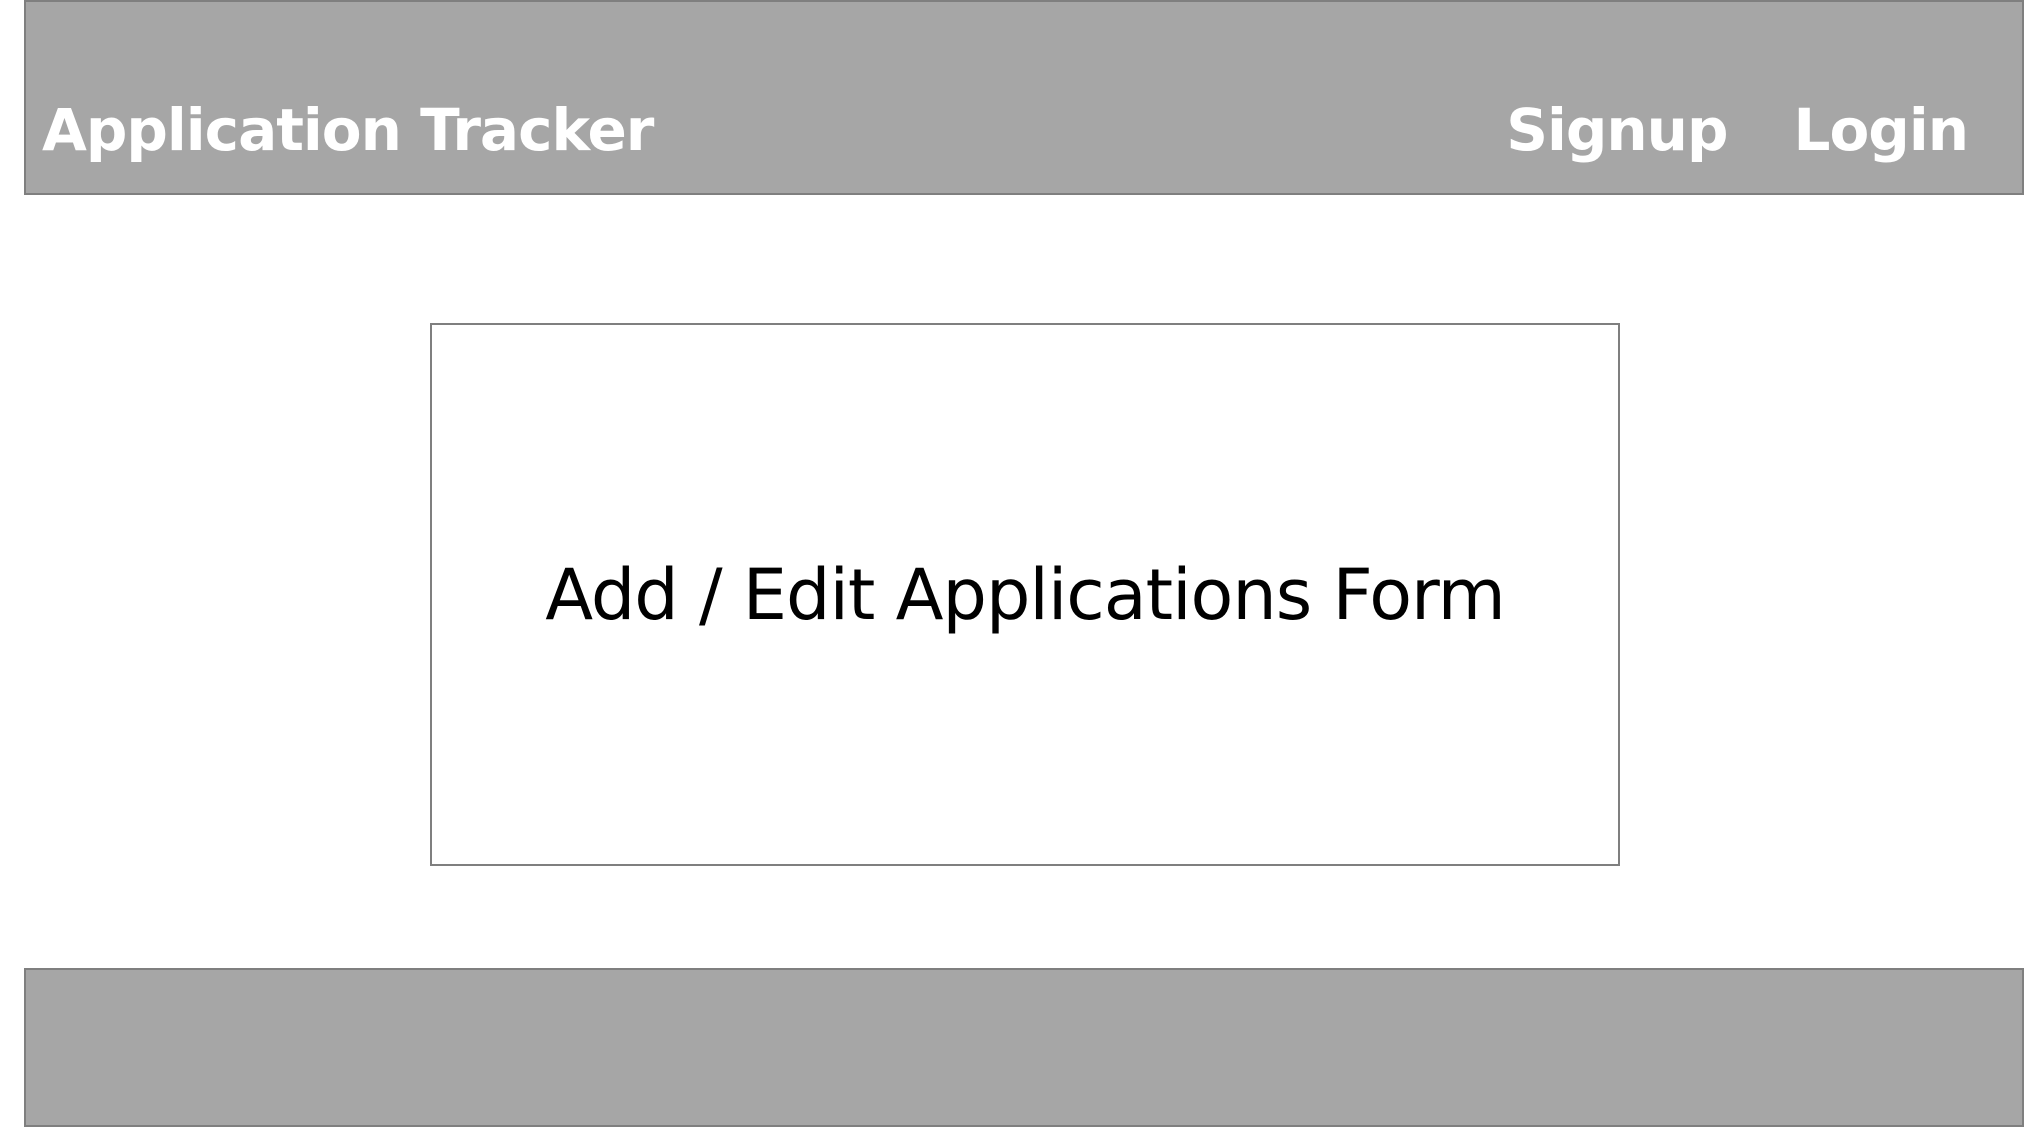 This screenshot has height=1127, width=2026. What do you see at coordinates (1617, 130) in the screenshot?
I see `signup-link: Signup` at bounding box center [1617, 130].